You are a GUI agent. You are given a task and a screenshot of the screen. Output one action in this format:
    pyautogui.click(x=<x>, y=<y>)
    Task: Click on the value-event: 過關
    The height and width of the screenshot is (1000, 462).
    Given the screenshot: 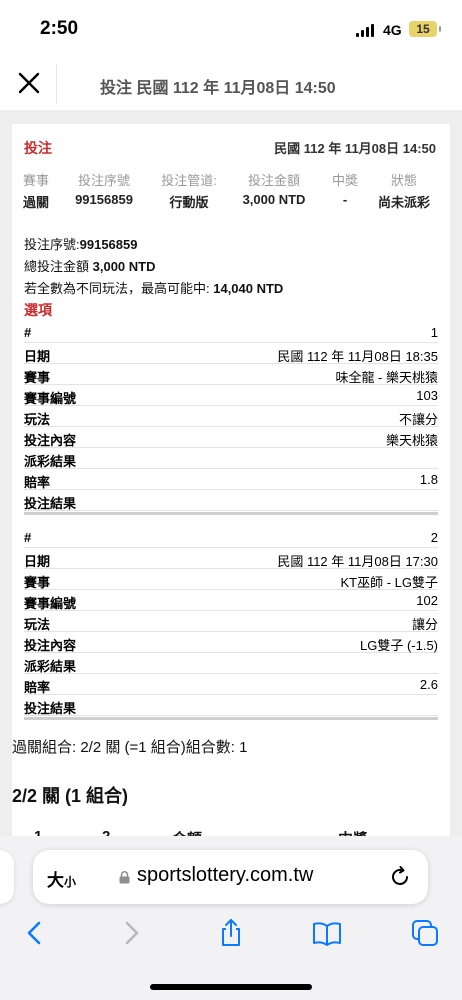 What is the action you would take?
    pyautogui.click(x=36, y=202)
    